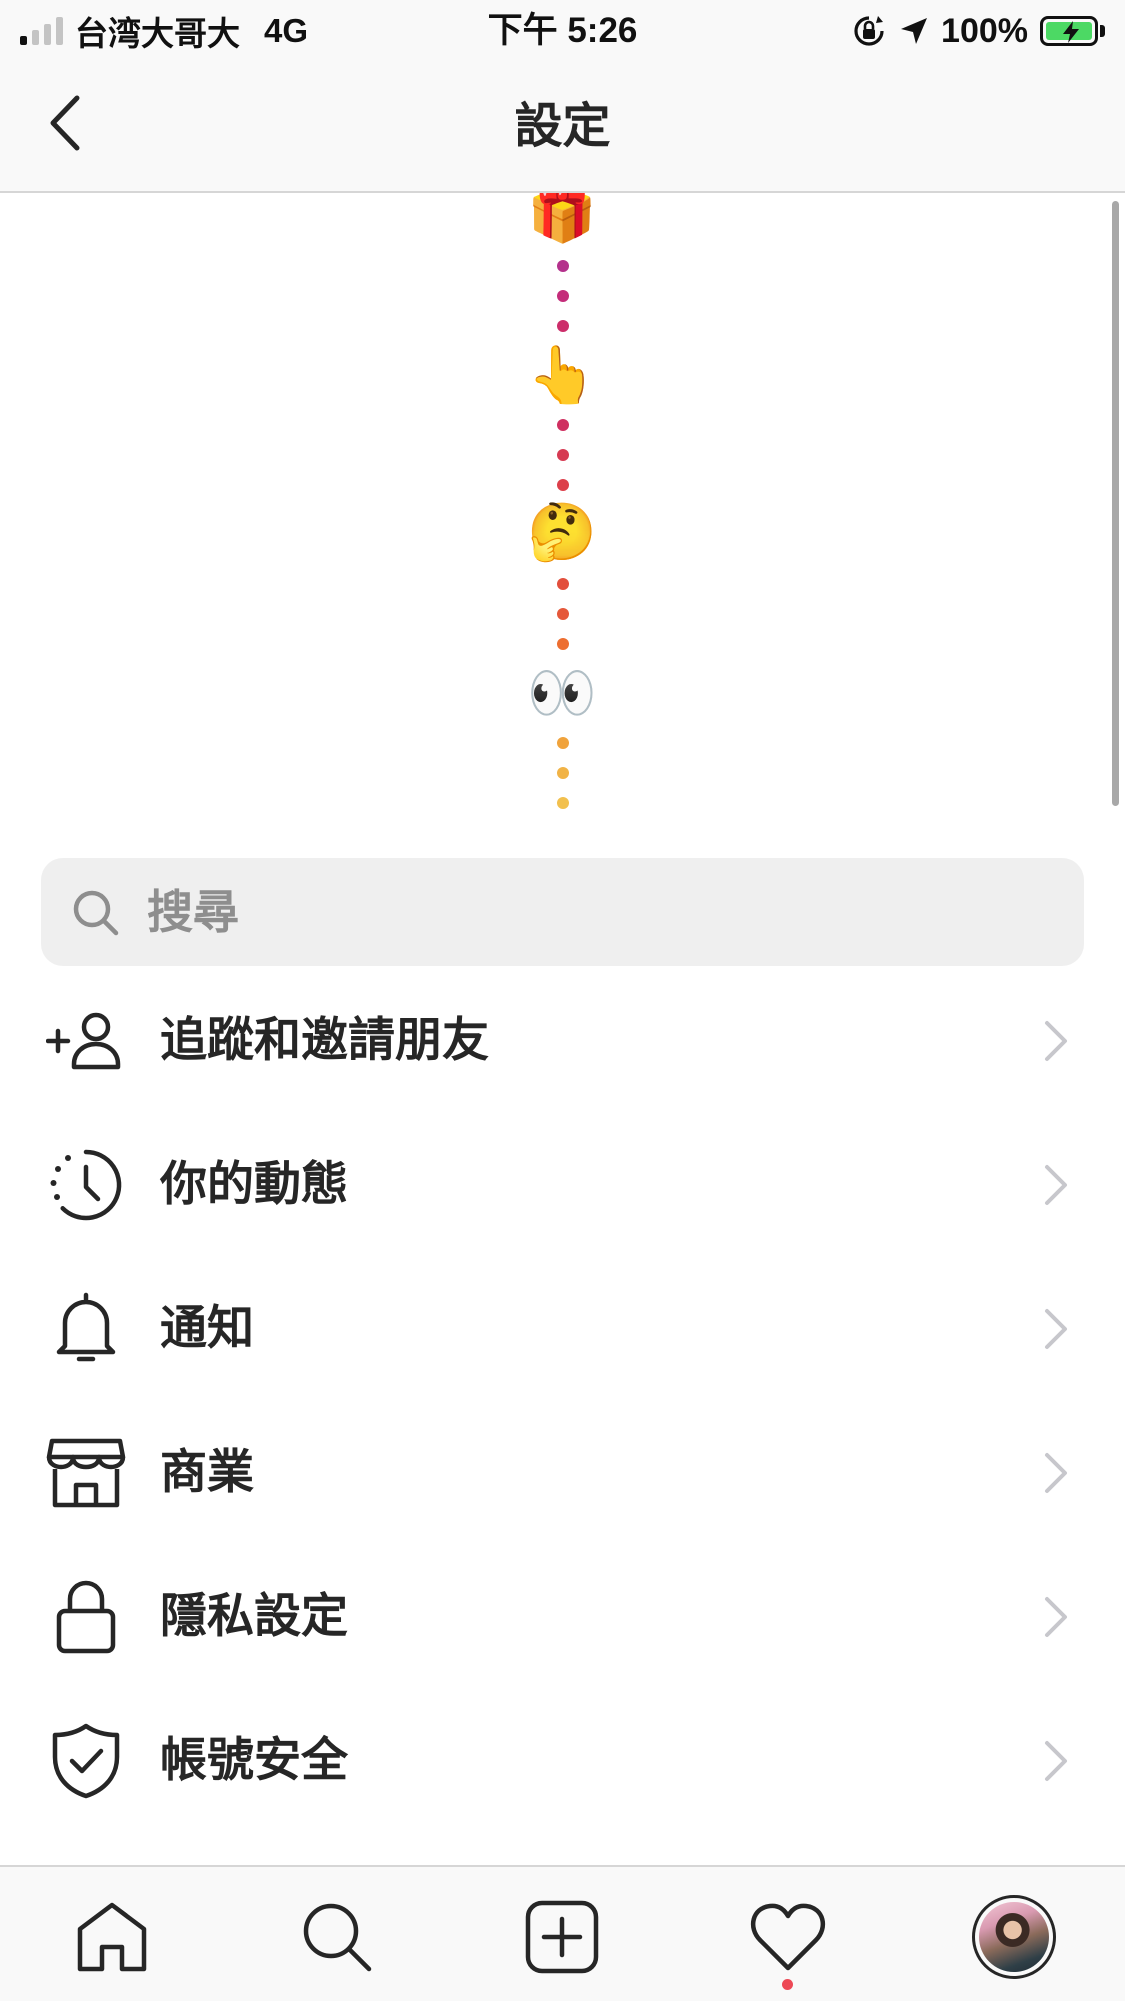 The width and height of the screenshot is (1125, 2001). I want to click on menu-label: 你的動態, so click(254, 1184).